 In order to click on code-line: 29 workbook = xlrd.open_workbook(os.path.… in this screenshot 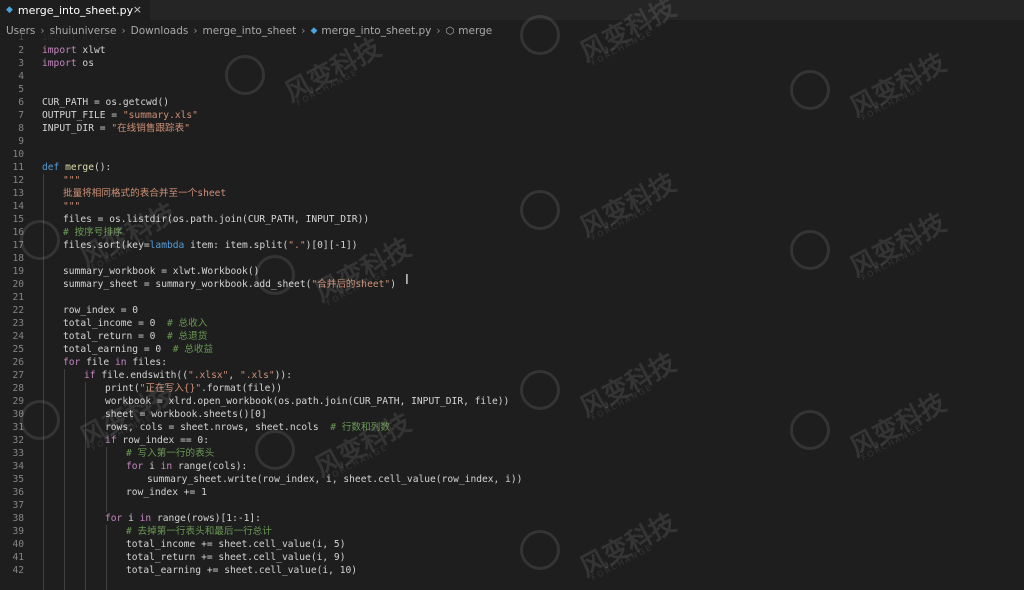, I will do `click(512, 401)`.